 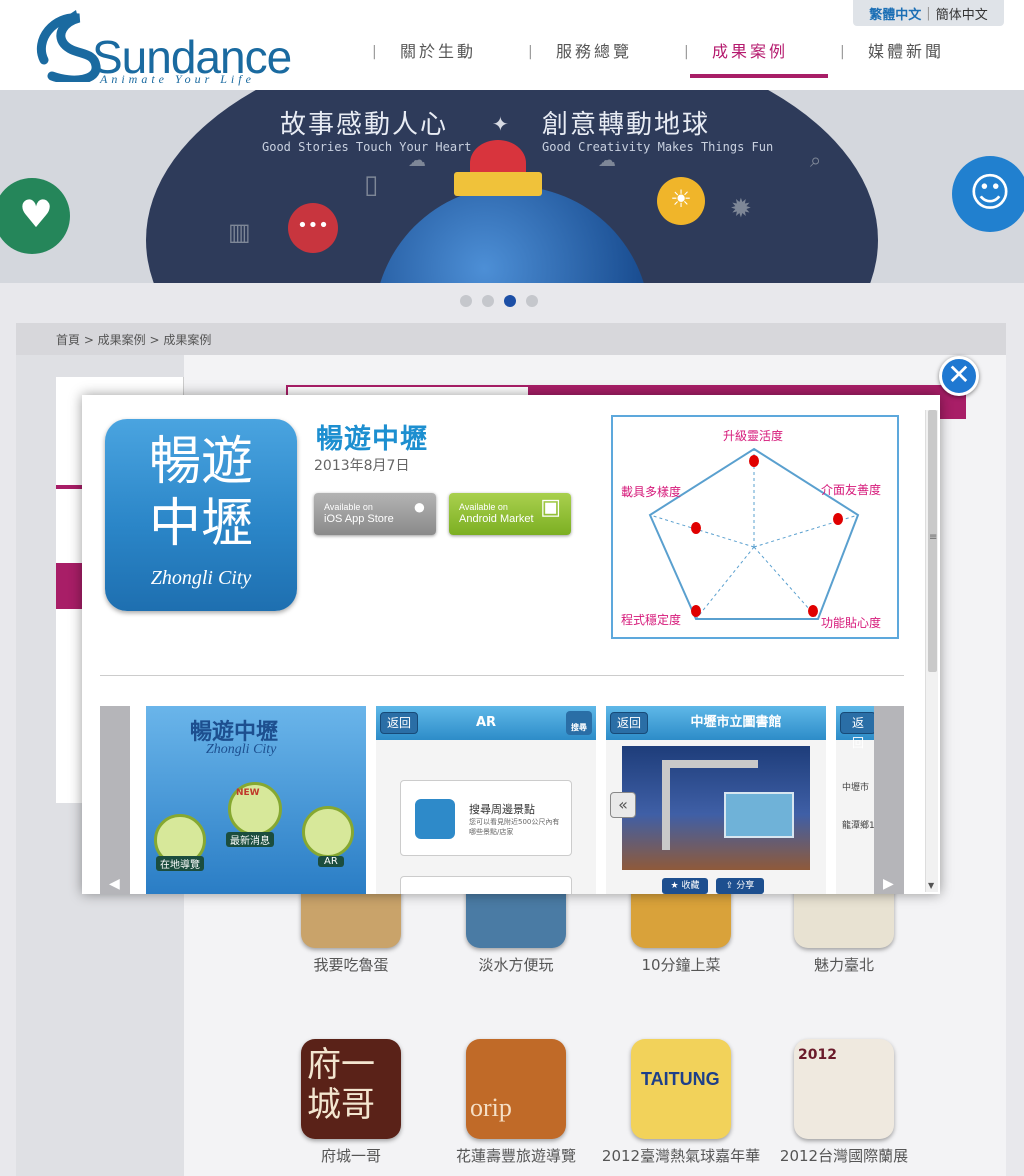 I want to click on nav-about: 關於生動, so click(x=438, y=54).